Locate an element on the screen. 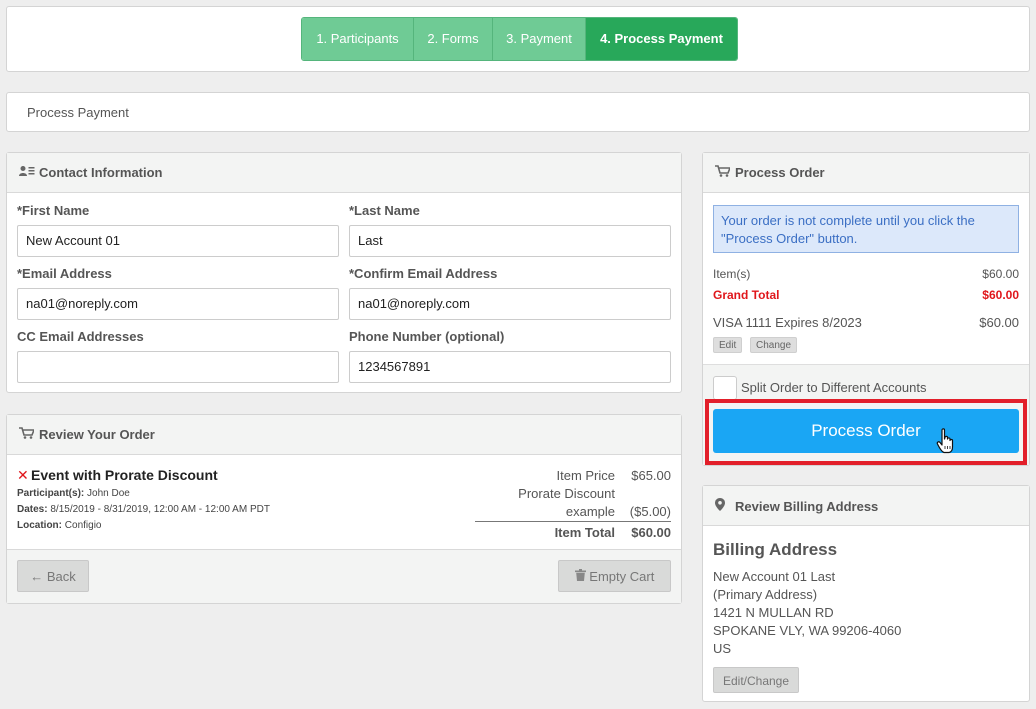 The width and height of the screenshot is (1036, 709). contact-card-icon is located at coordinates (27, 172).